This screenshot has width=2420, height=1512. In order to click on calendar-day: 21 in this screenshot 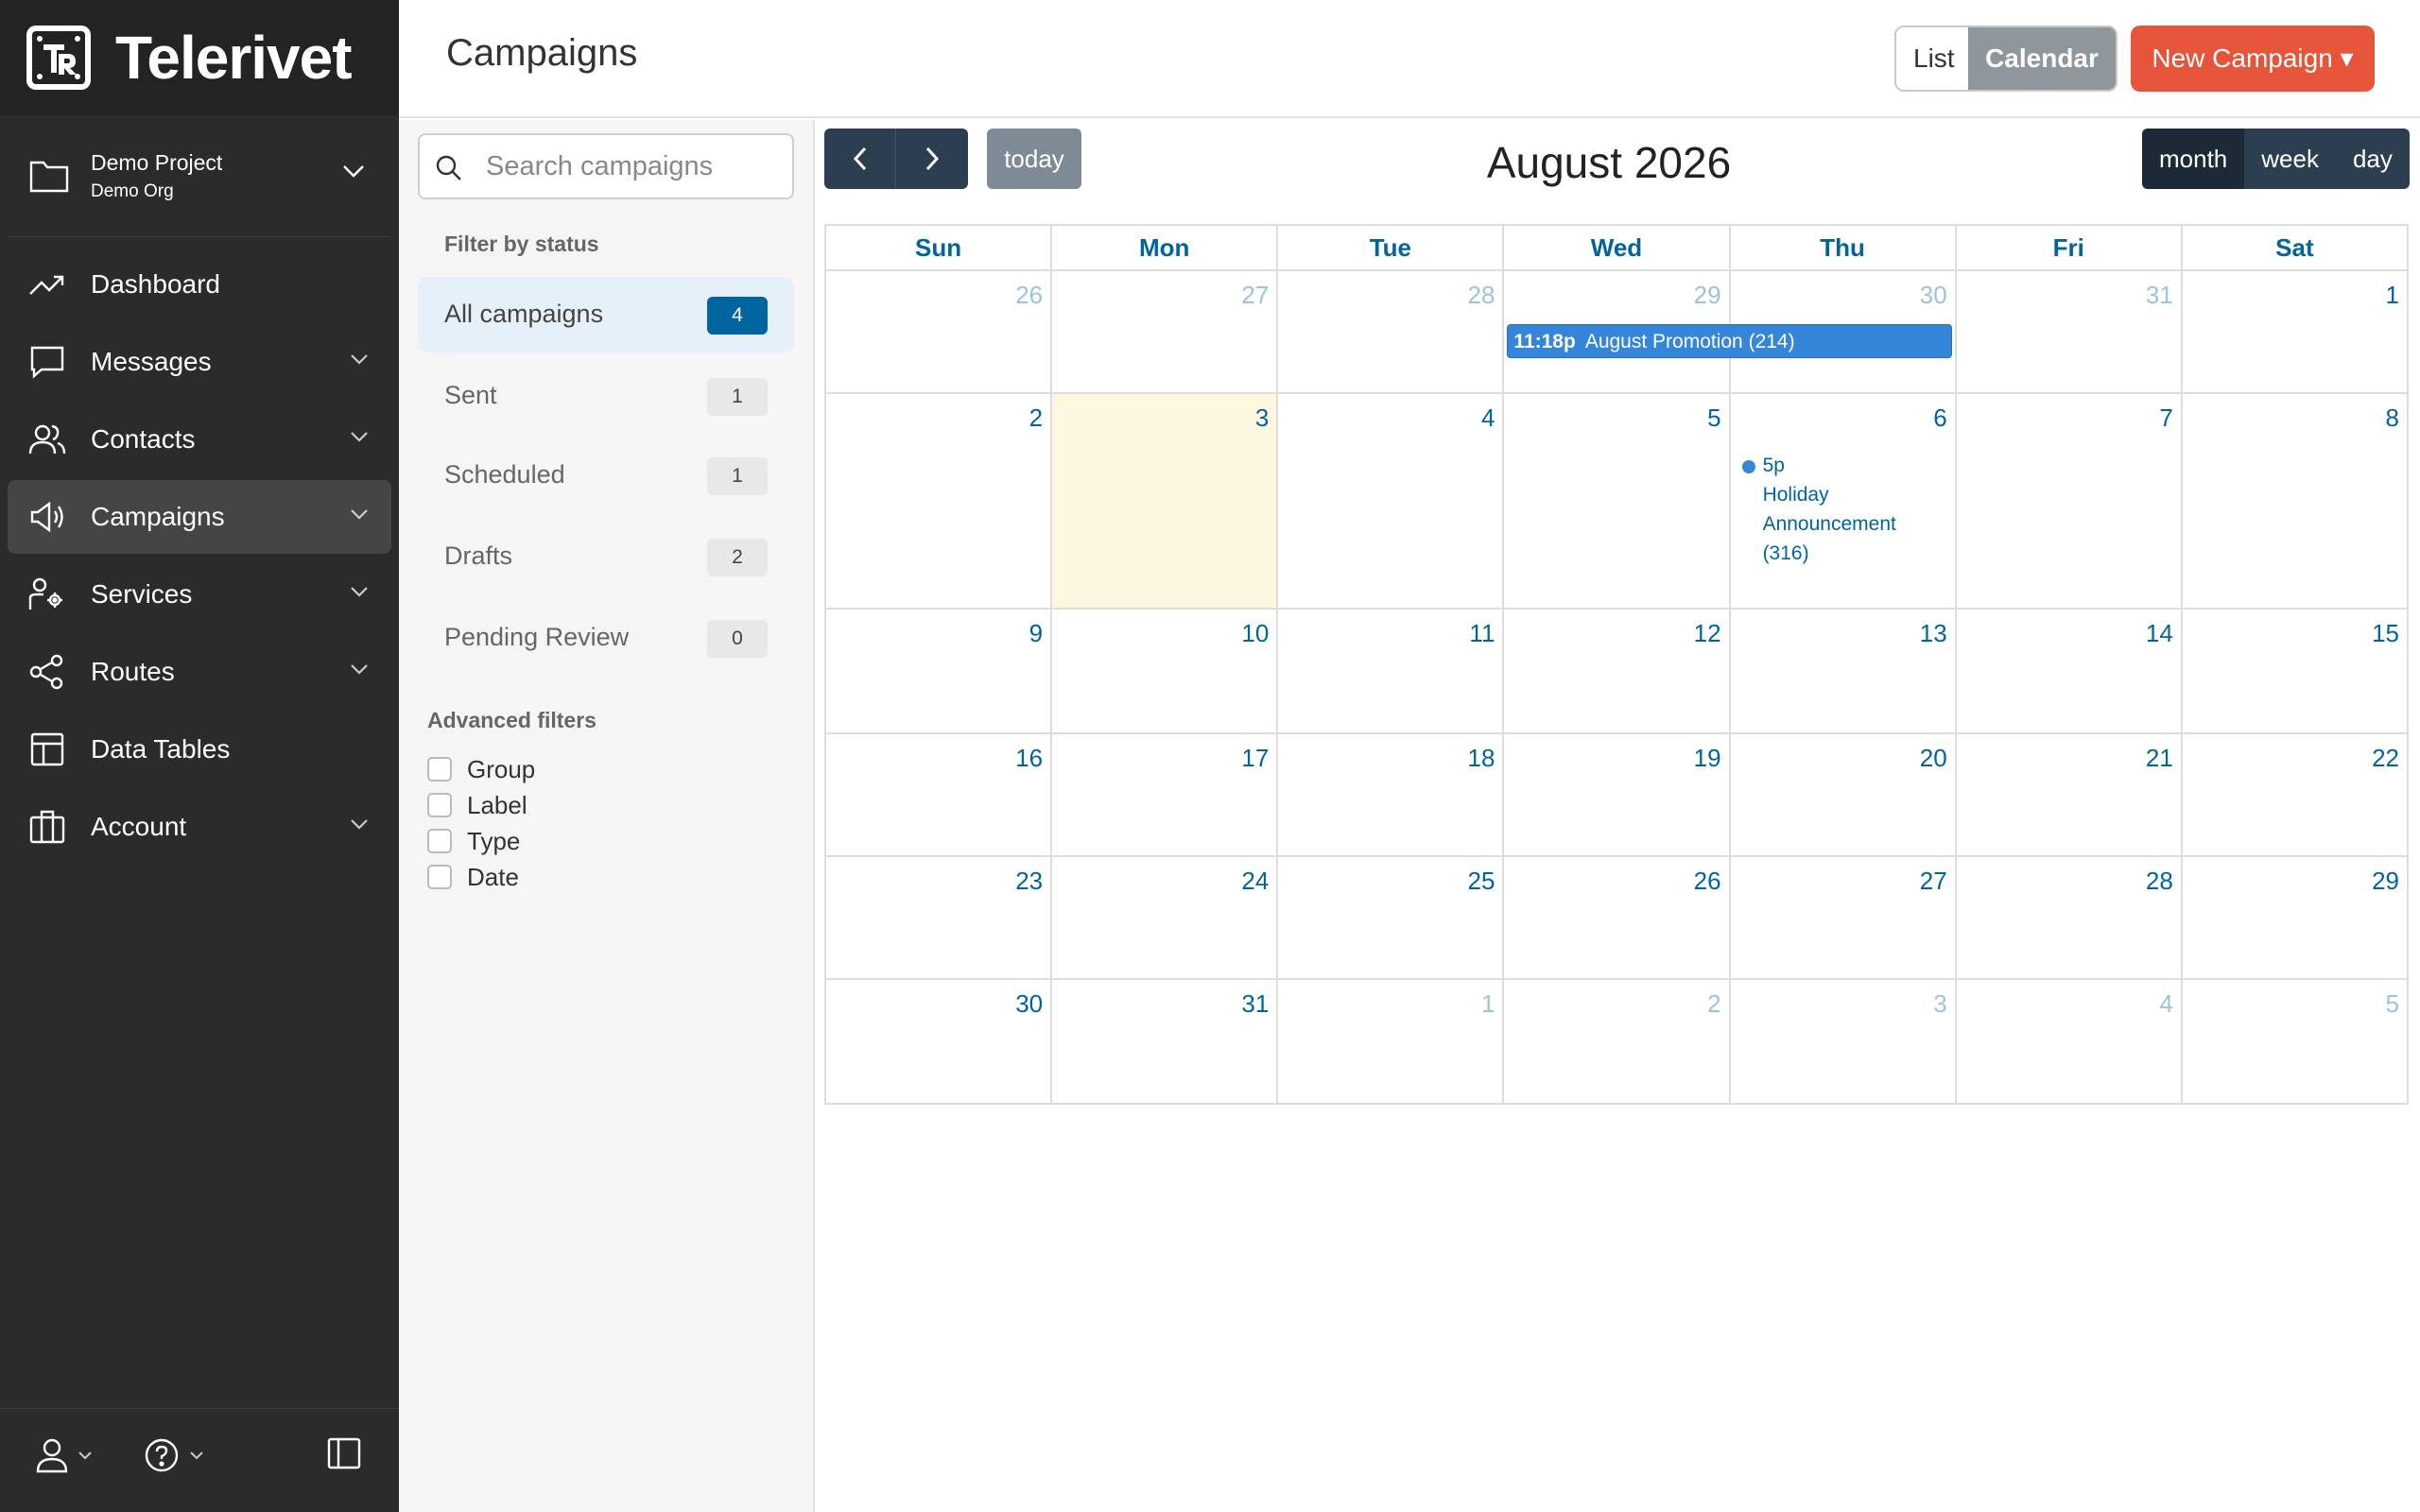, I will do `click(2069, 795)`.